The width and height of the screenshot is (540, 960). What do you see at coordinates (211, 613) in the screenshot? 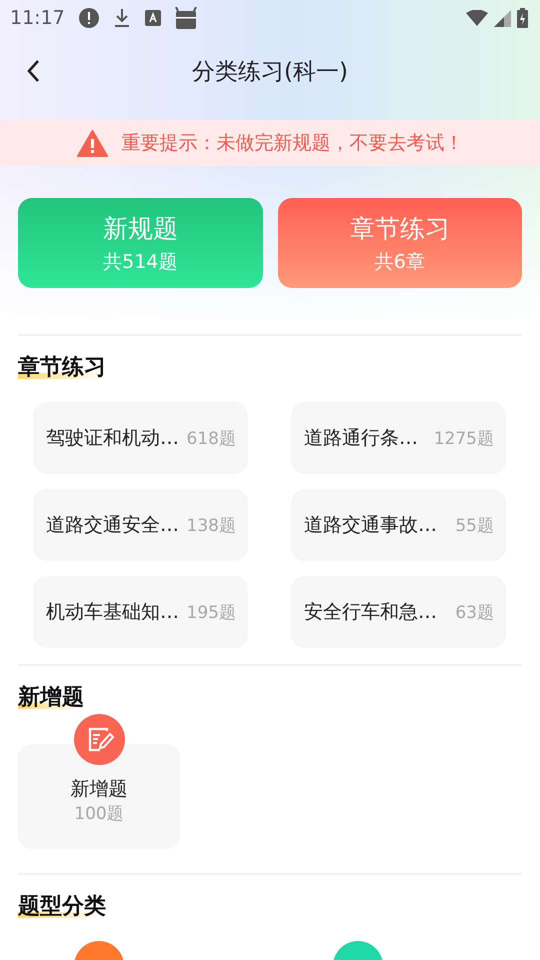
I see `question-count: 195题` at bounding box center [211, 613].